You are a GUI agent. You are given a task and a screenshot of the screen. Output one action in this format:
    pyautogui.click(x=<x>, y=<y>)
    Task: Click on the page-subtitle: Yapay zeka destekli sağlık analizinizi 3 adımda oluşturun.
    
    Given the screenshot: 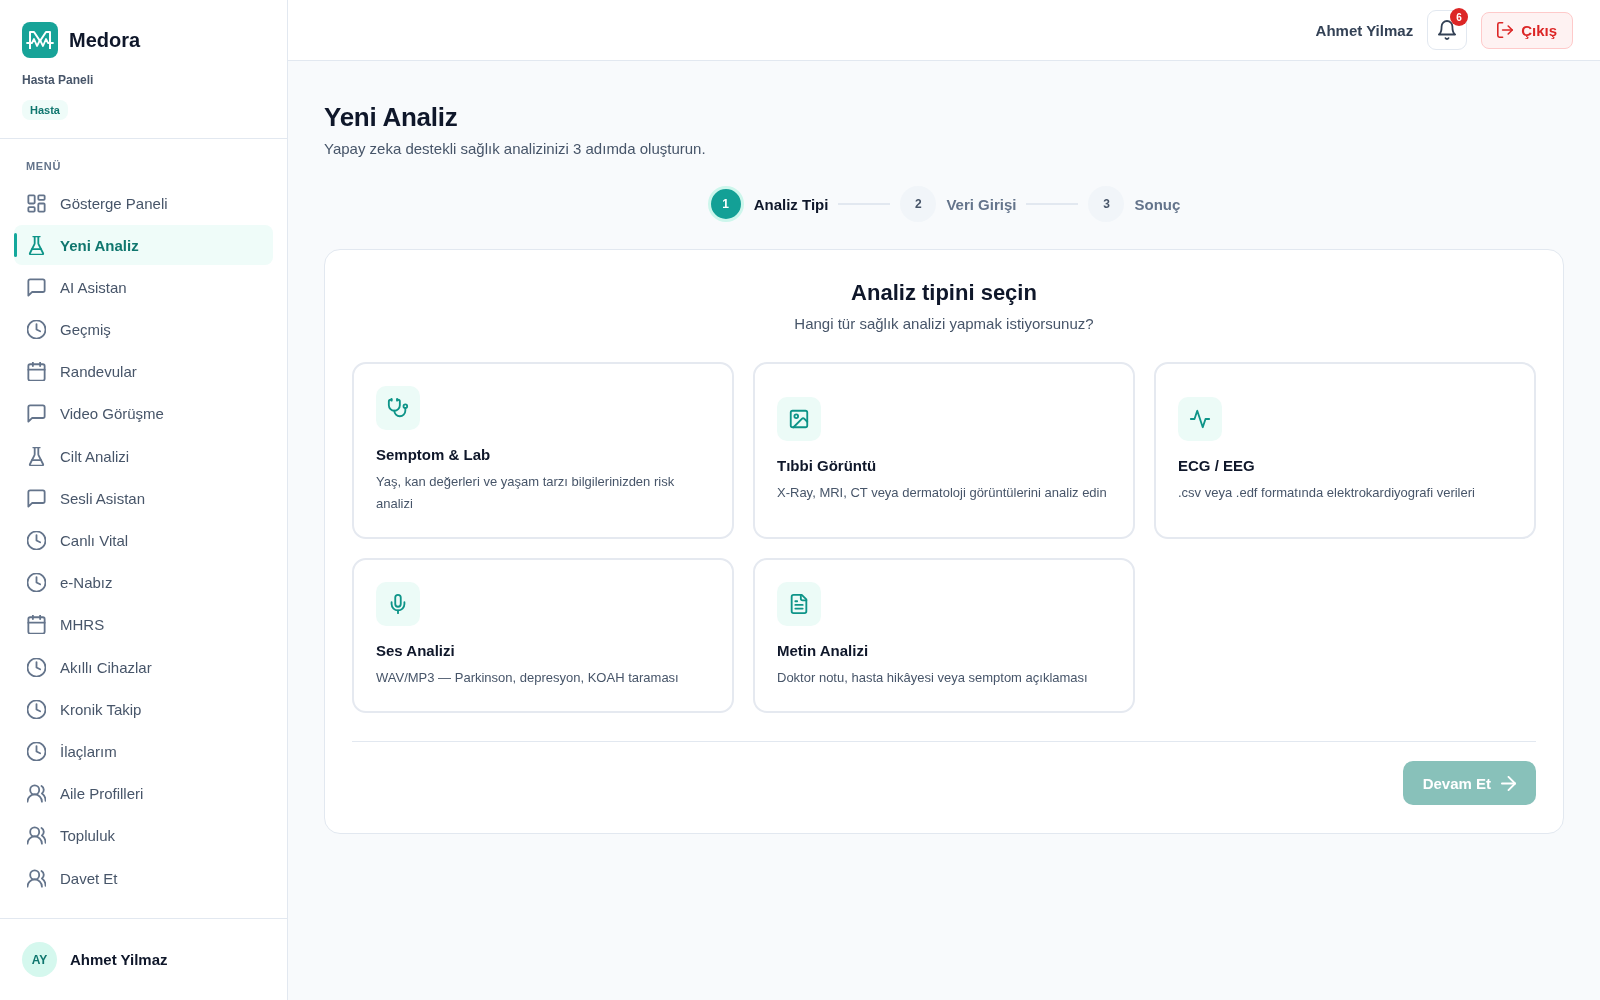 What is the action you would take?
    pyautogui.click(x=515, y=149)
    